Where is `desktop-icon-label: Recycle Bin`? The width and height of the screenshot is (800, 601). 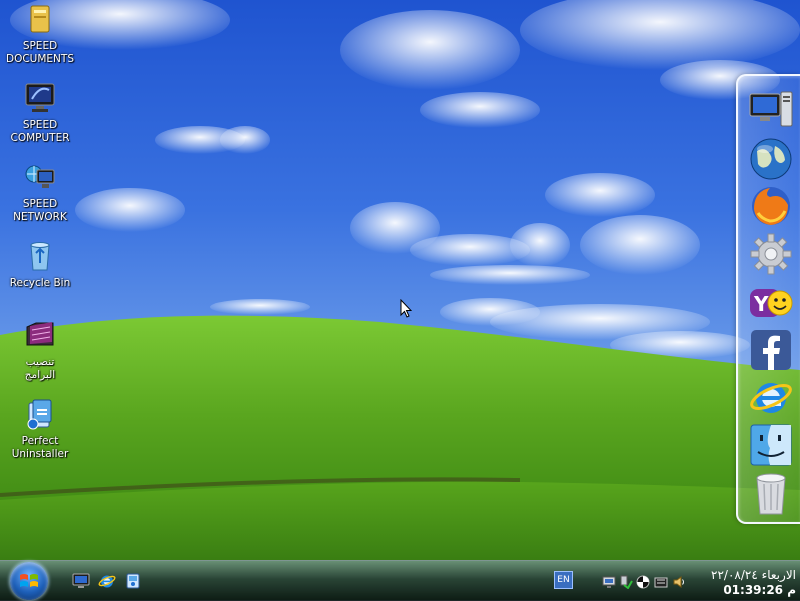 desktop-icon-label: Recycle Bin is located at coordinates (40, 283).